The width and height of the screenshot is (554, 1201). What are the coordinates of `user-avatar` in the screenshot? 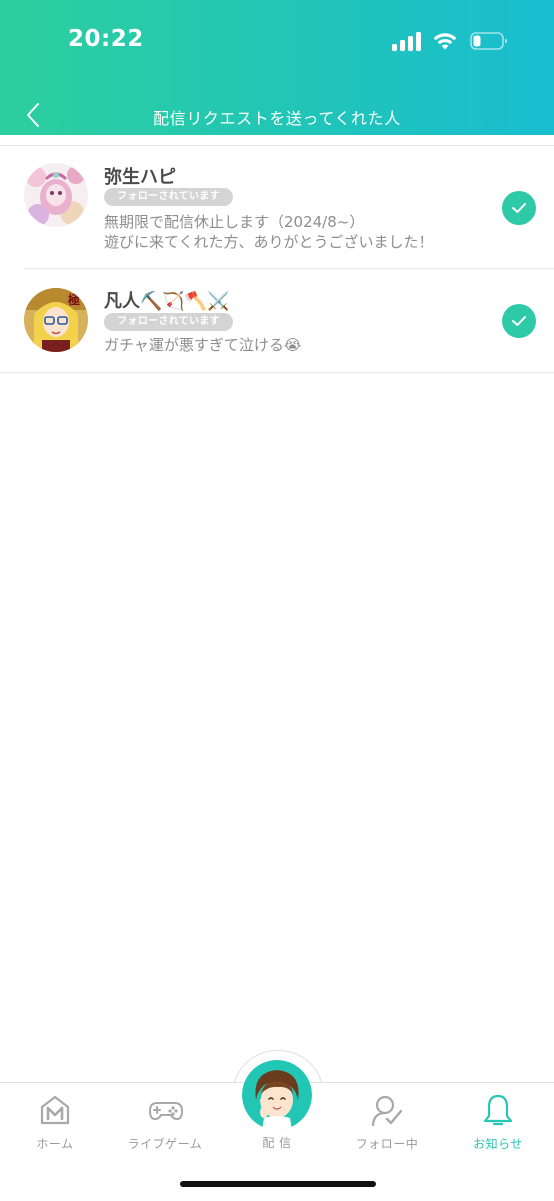 It's located at (56, 195).